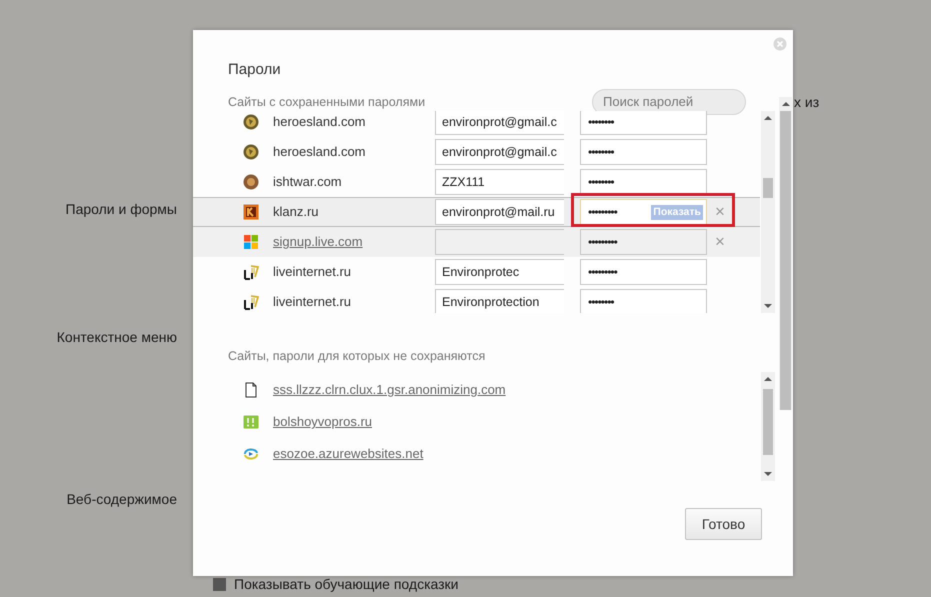 Image resolution: width=931 pixels, height=597 pixels. I want to click on site-name: klanz.ru, so click(296, 212).